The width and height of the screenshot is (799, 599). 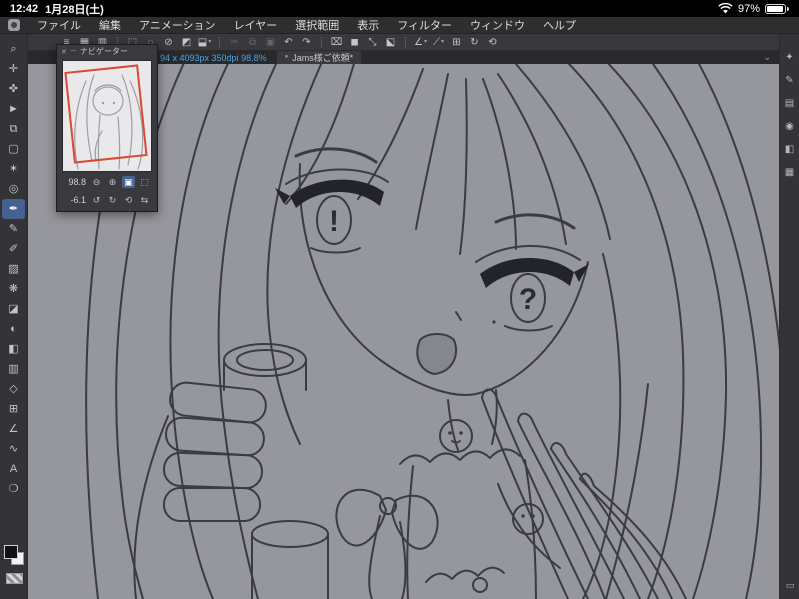 I want to click on eraser-tool: ◪, so click(x=13, y=309).